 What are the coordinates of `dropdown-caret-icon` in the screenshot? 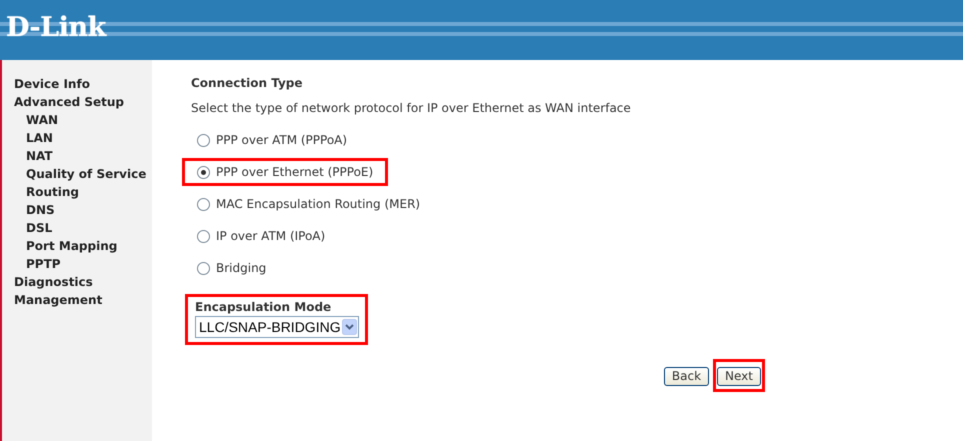 It's located at (349, 327).